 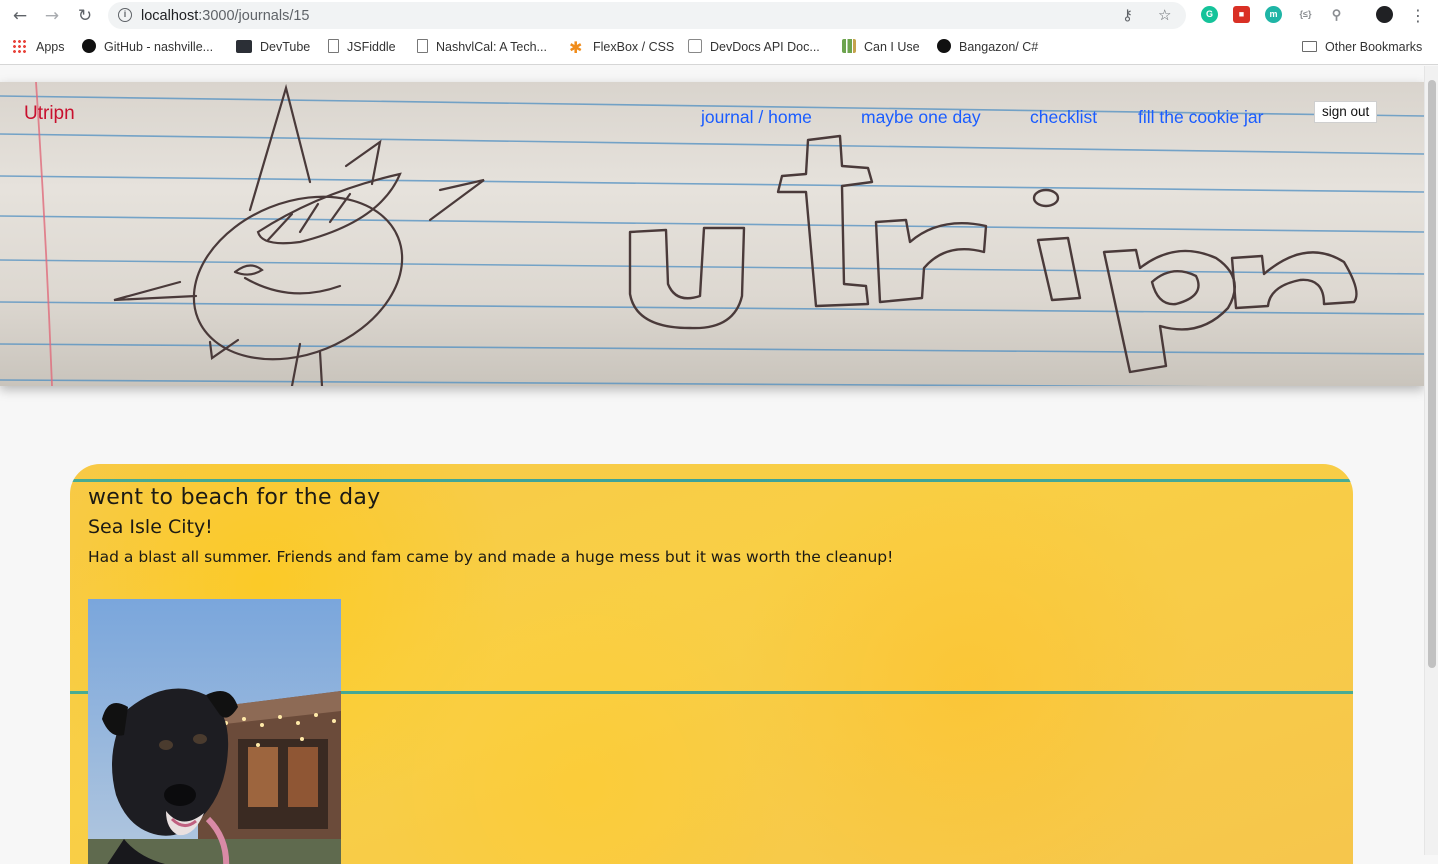 What do you see at coordinates (1305, 14) in the screenshot?
I see `json-extension-icon: {≤}` at bounding box center [1305, 14].